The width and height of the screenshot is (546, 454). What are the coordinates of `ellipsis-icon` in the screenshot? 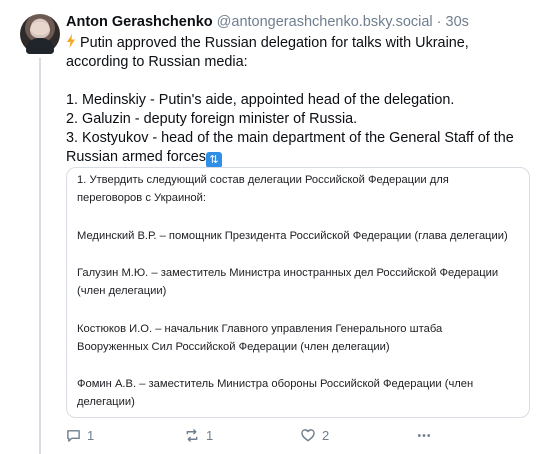 It's located at (424, 435).